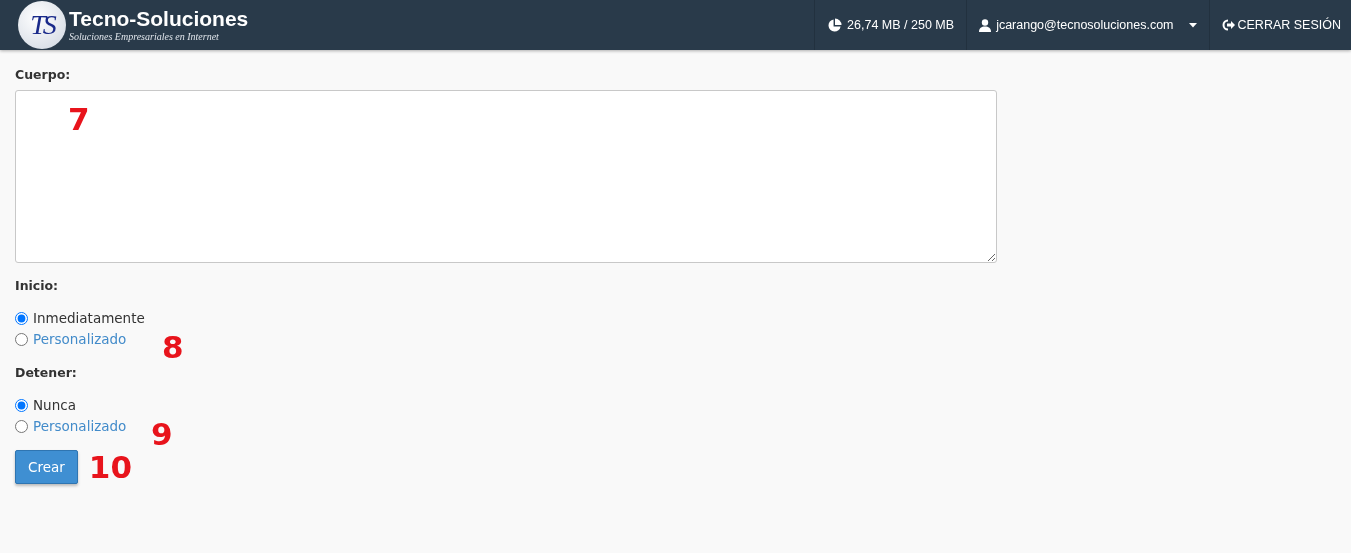 This screenshot has width=1351, height=553. What do you see at coordinates (46, 373) in the screenshot?
I see `group-label: Detener:` at bounding box center [46, 373].